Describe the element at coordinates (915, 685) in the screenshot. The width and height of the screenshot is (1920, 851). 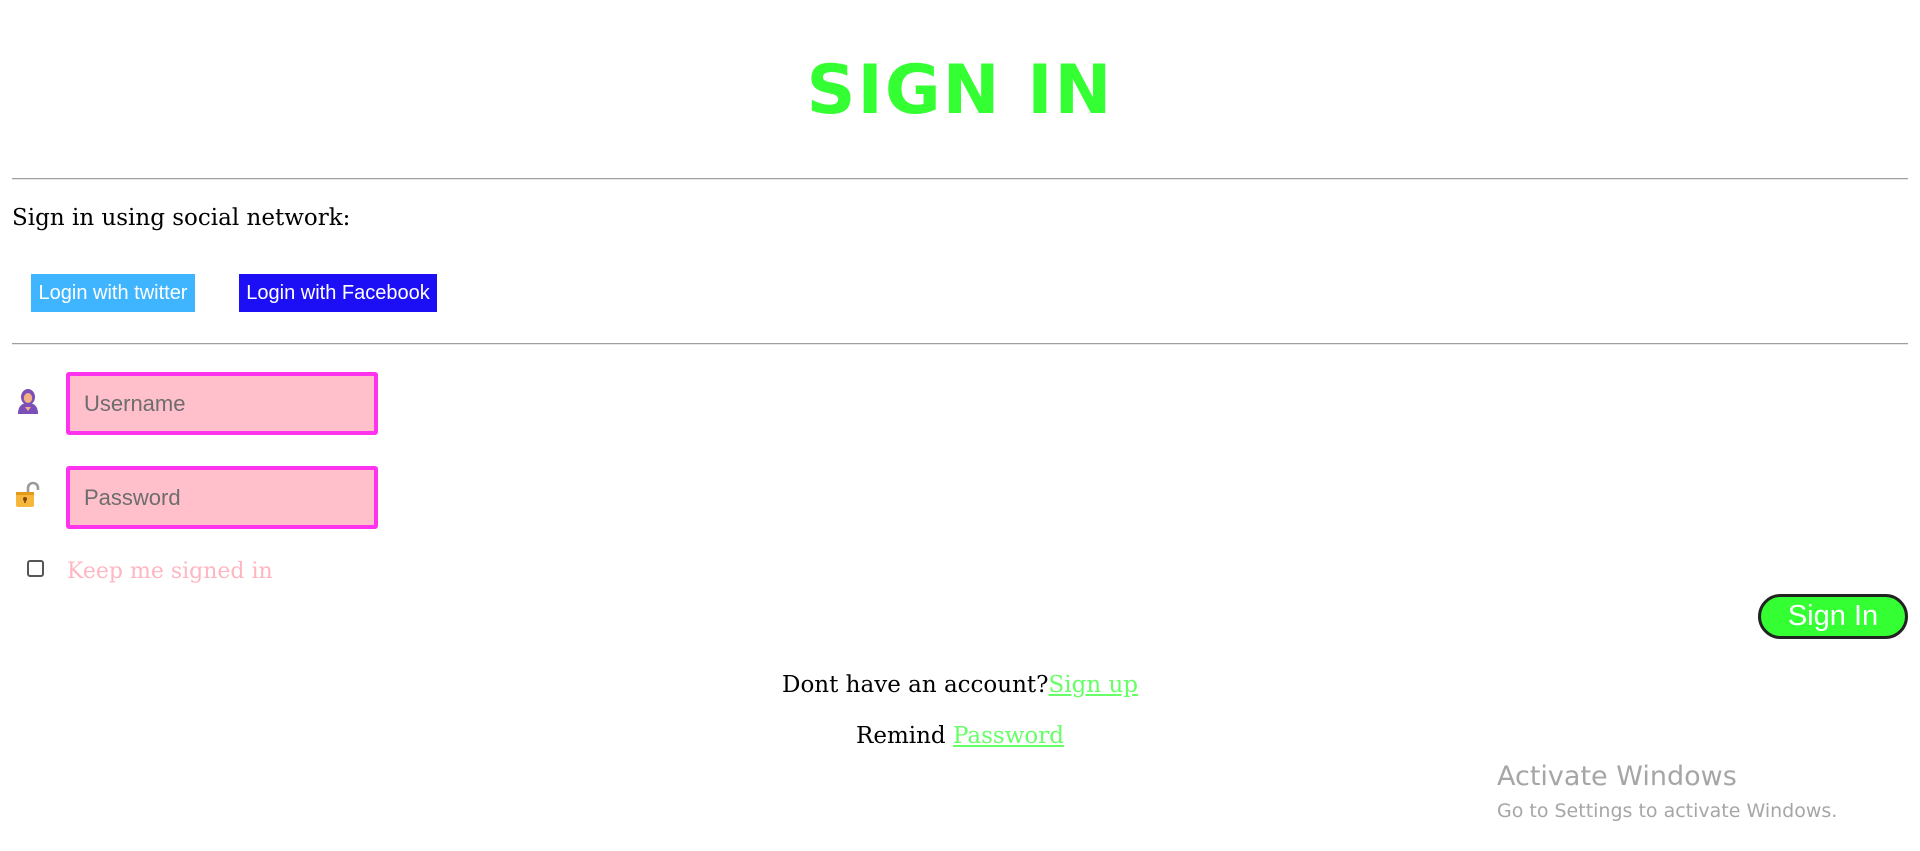
I see `signup-prompt: Dont have an account?` at that location.